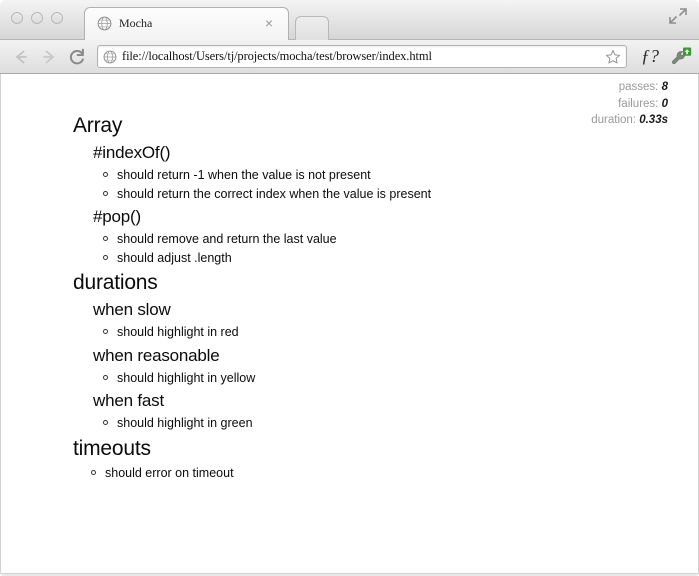  What do you see at coordinates (385, 400) in the screenshot?
I see `suite-title: when fast` at bounding box center [385, 400].